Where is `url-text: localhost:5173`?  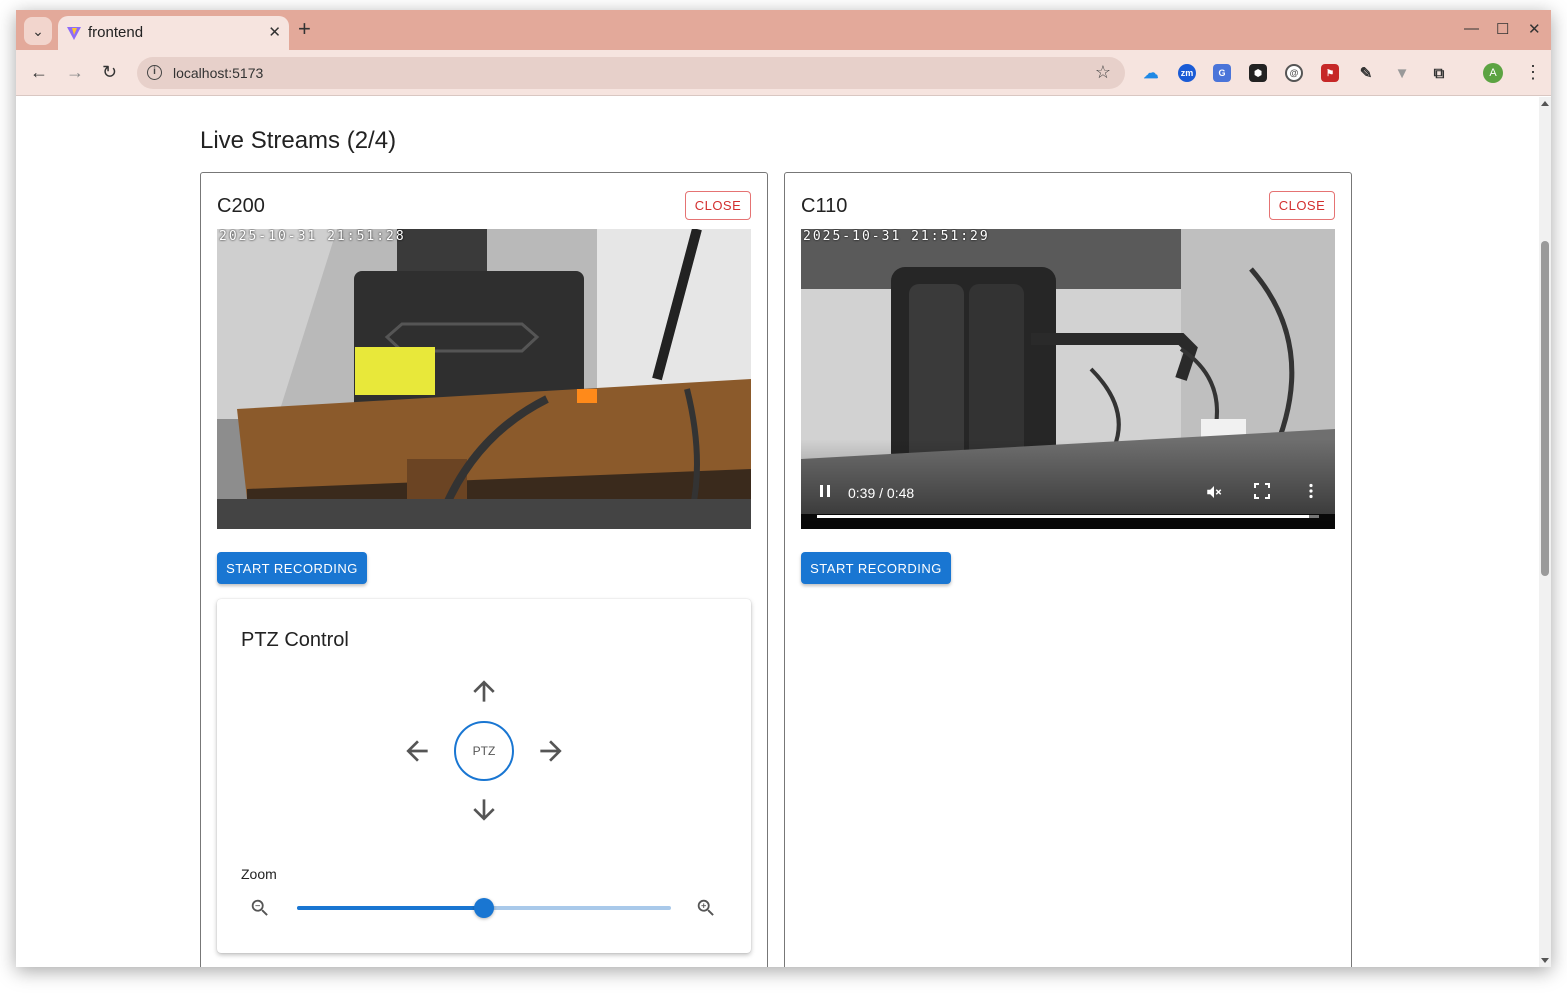 url-text: localhost:5173 is located at coordinates (218, 73).